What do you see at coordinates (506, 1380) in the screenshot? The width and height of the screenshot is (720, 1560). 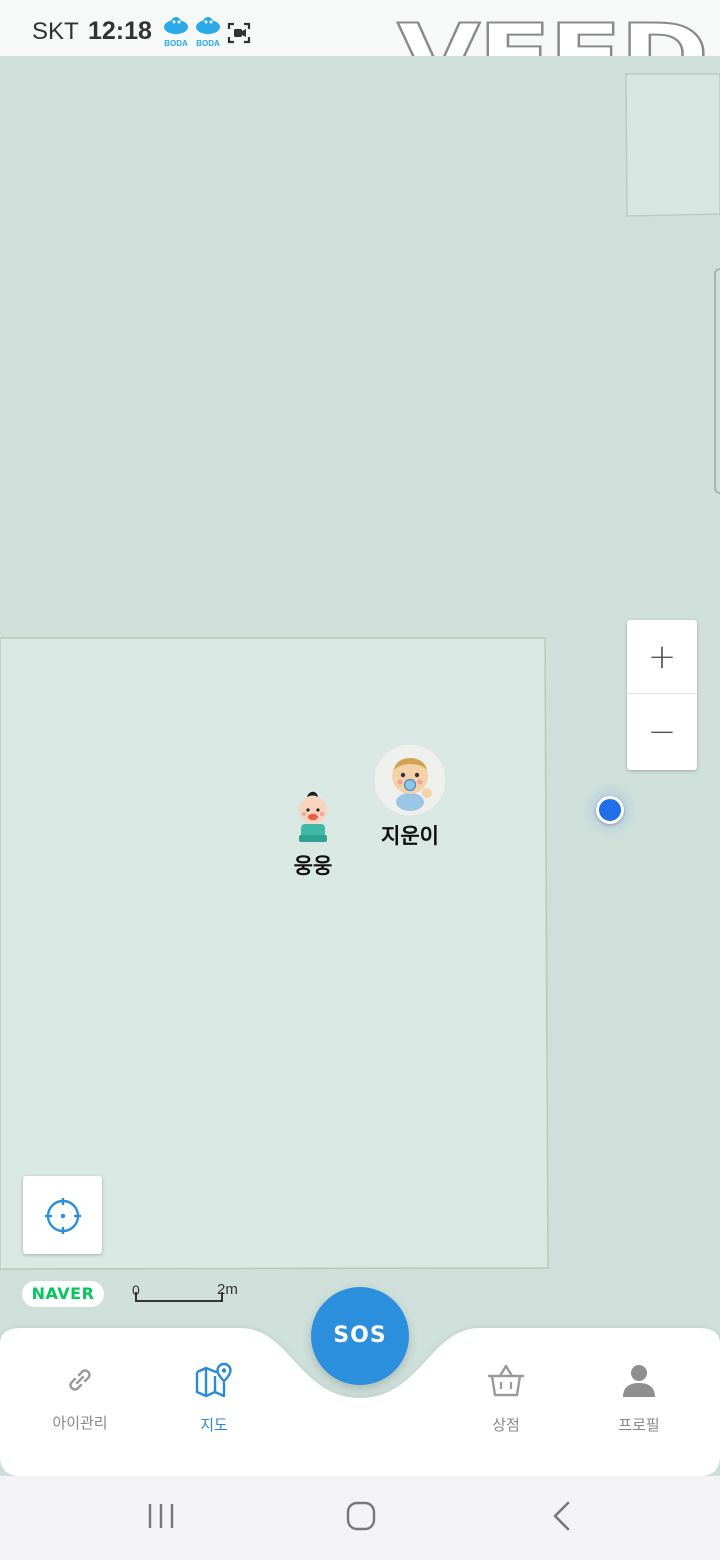 I see `basket-icon` at bounding box center [506, 1380].